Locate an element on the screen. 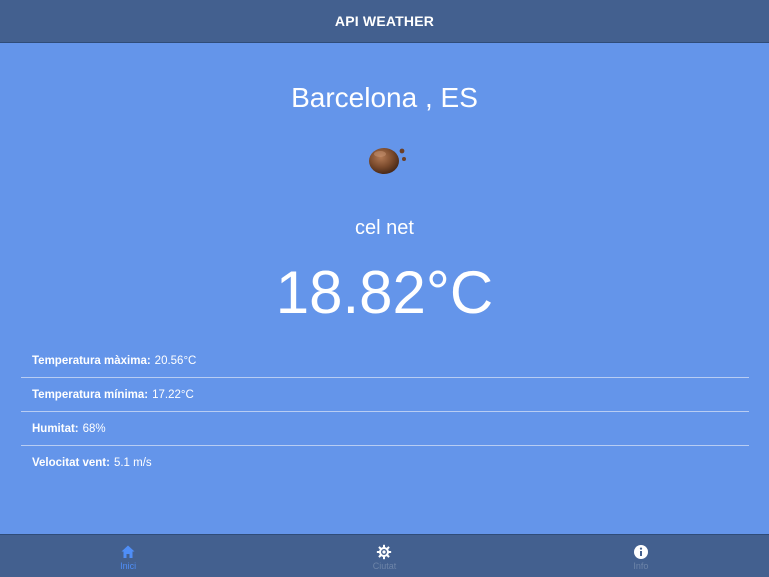 The image size is (769, 577). detail-label: Velocitat vent: is located at coordinates (71, 462).